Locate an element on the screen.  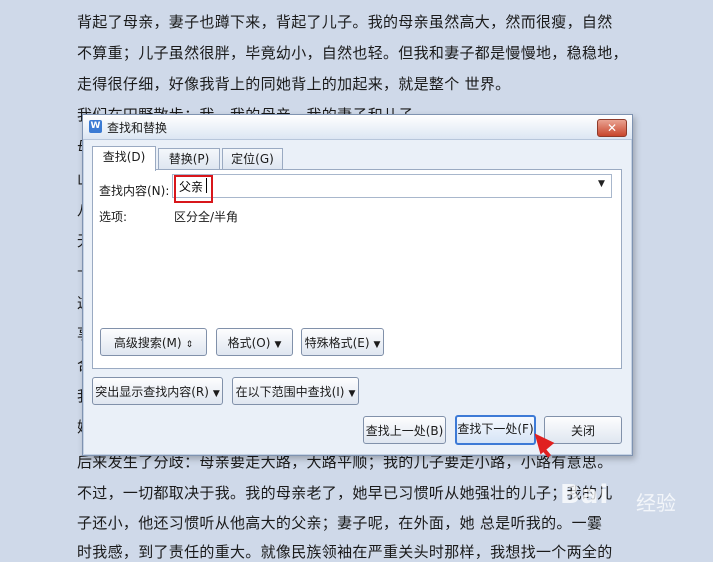
format-button: 格式(O) ▼ is located at coordinates (254, 342).